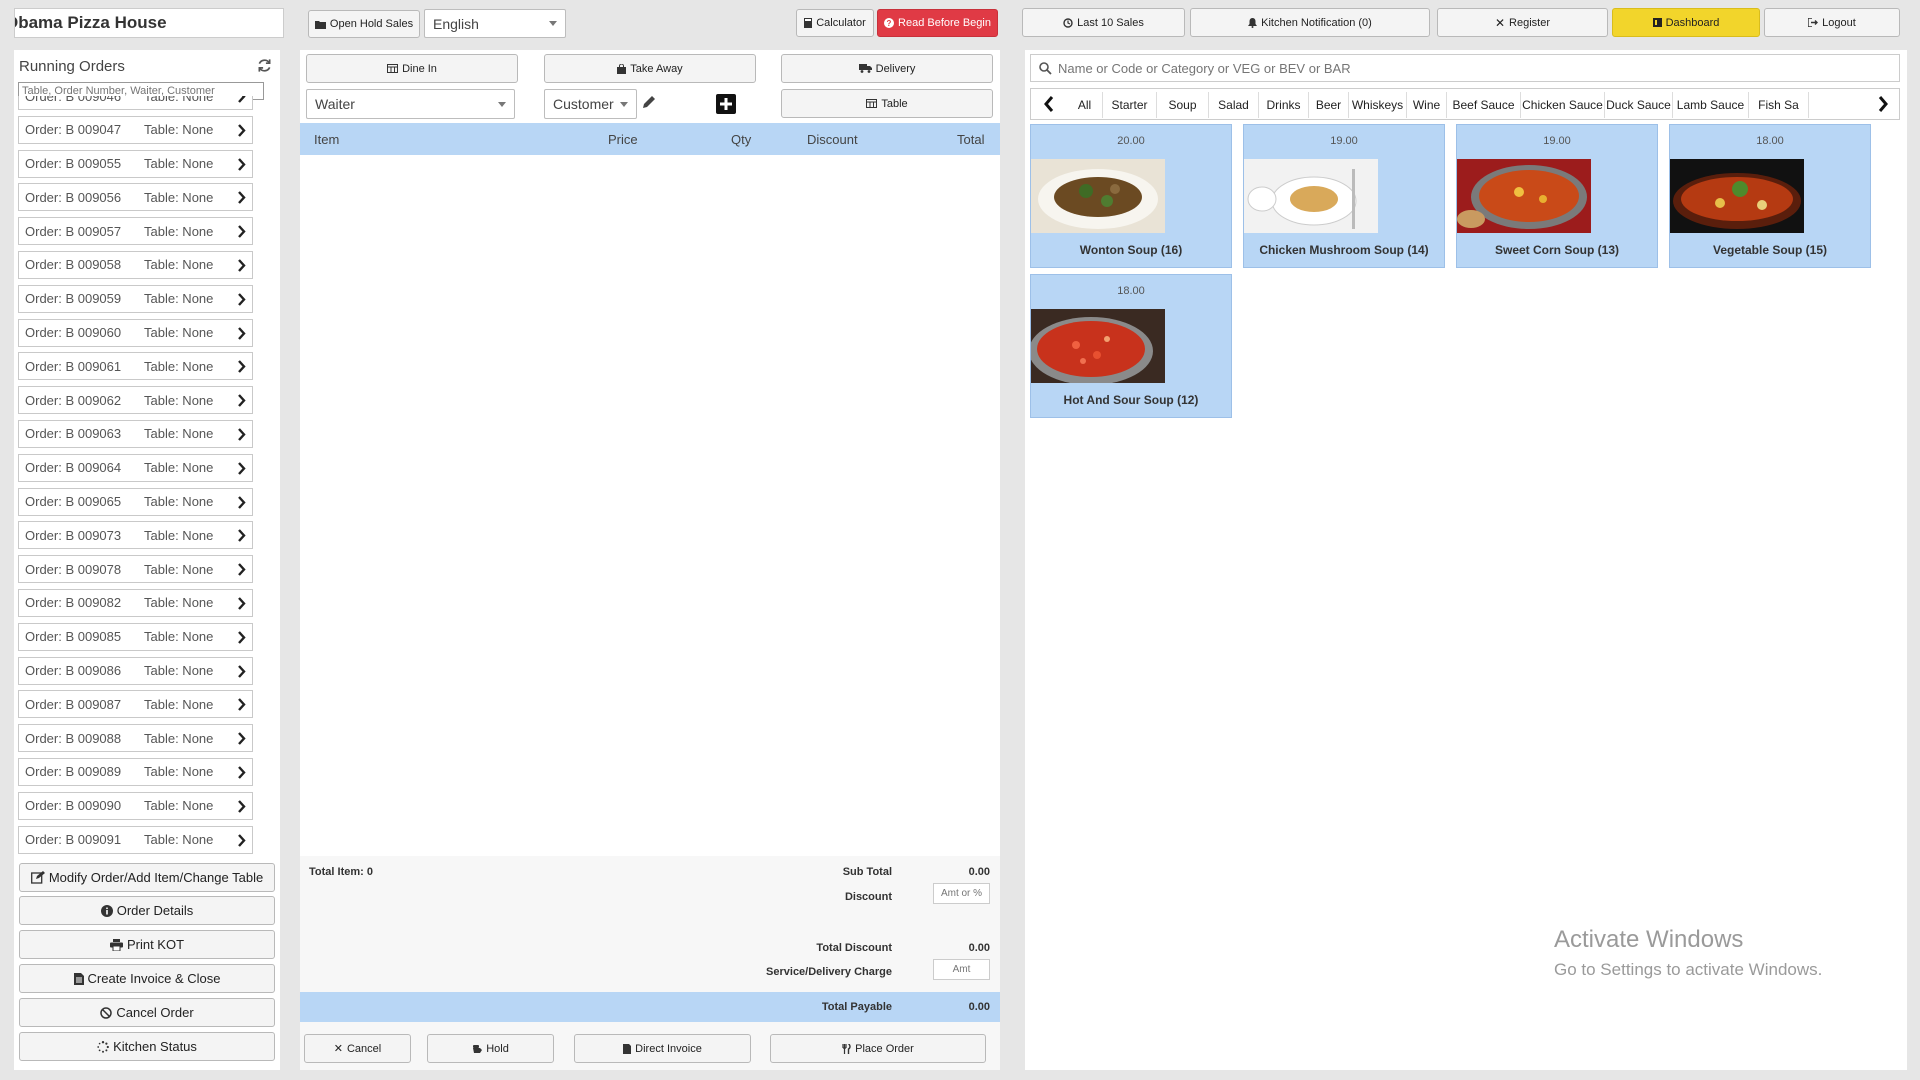 The width and height of the screenshot is (1920, 1080). Describe the element at coordinates (650, 68) in the screenshot. I see `take-away-button: Take Away` at that location.